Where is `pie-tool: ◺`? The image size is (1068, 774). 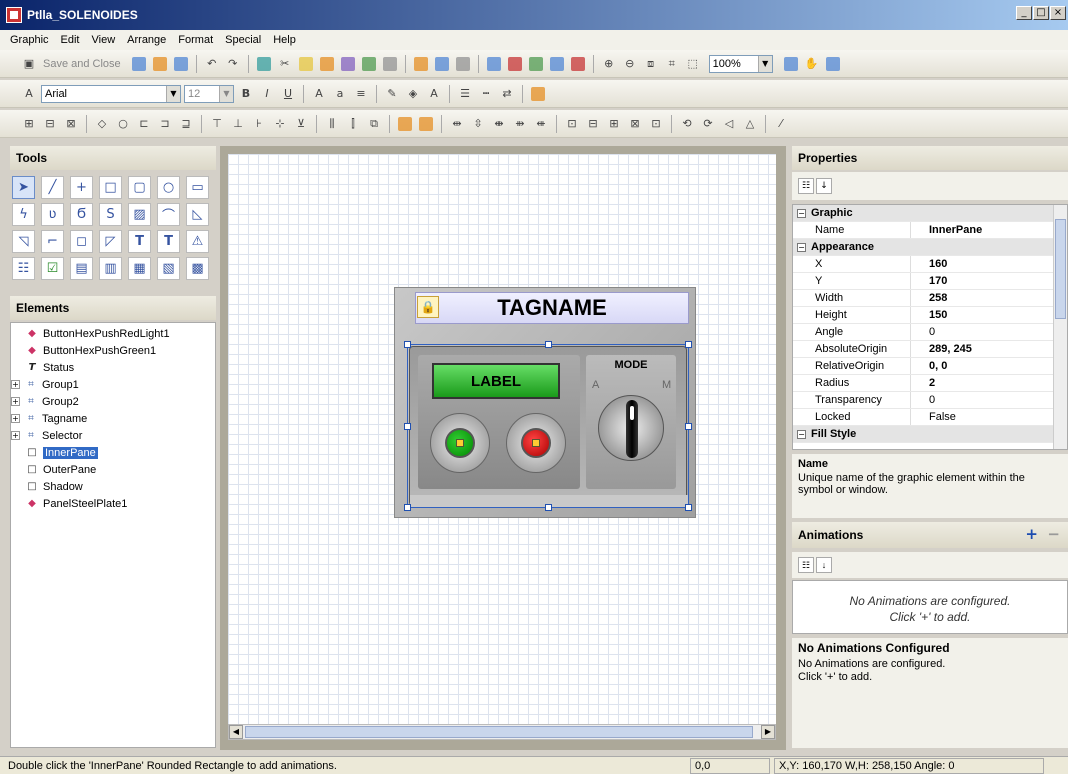
pie-tool: ◺ is located at coordinates (197, 214).